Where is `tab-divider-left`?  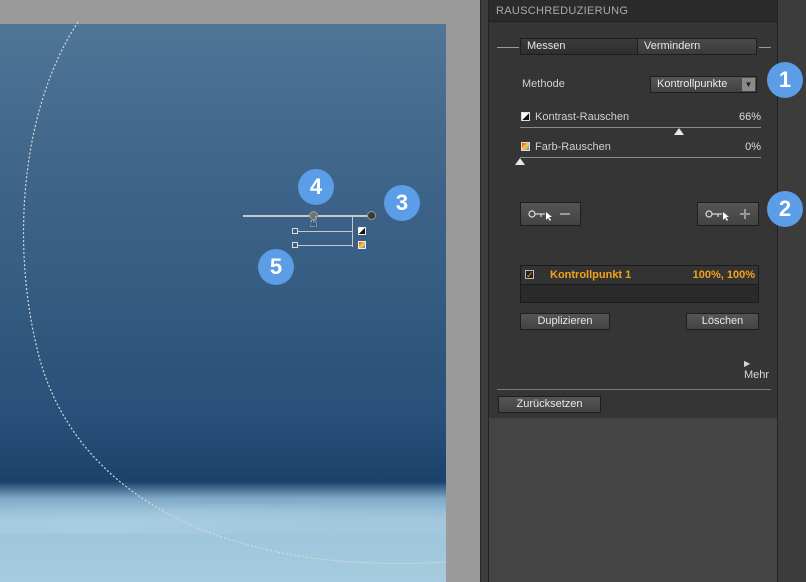 tab-divider-left is located at coordinates (508, 47).